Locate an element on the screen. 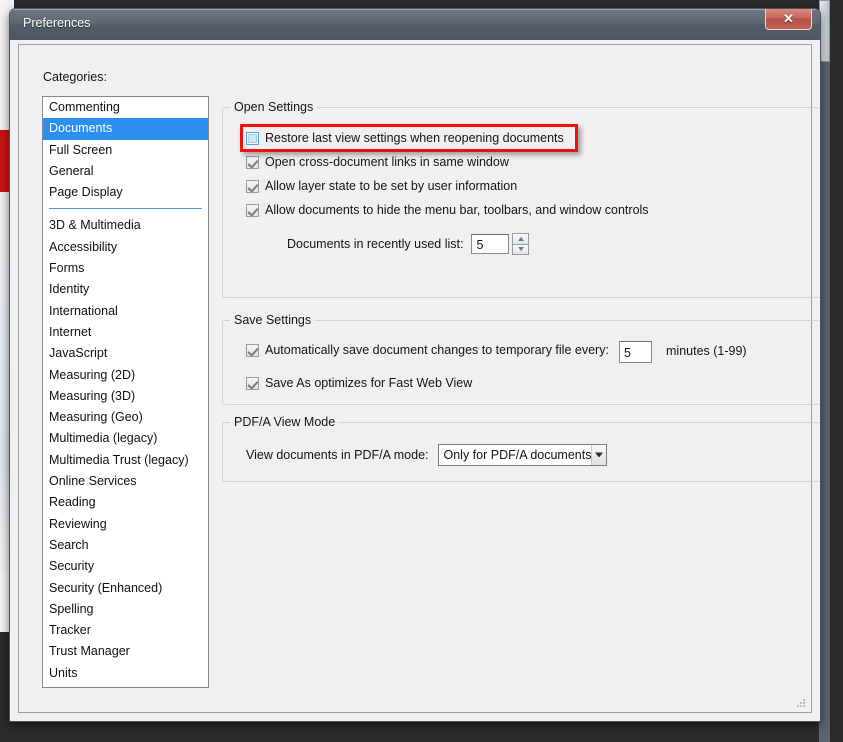  open-settings-title: Open Settings is located at coordinates (274, 107).